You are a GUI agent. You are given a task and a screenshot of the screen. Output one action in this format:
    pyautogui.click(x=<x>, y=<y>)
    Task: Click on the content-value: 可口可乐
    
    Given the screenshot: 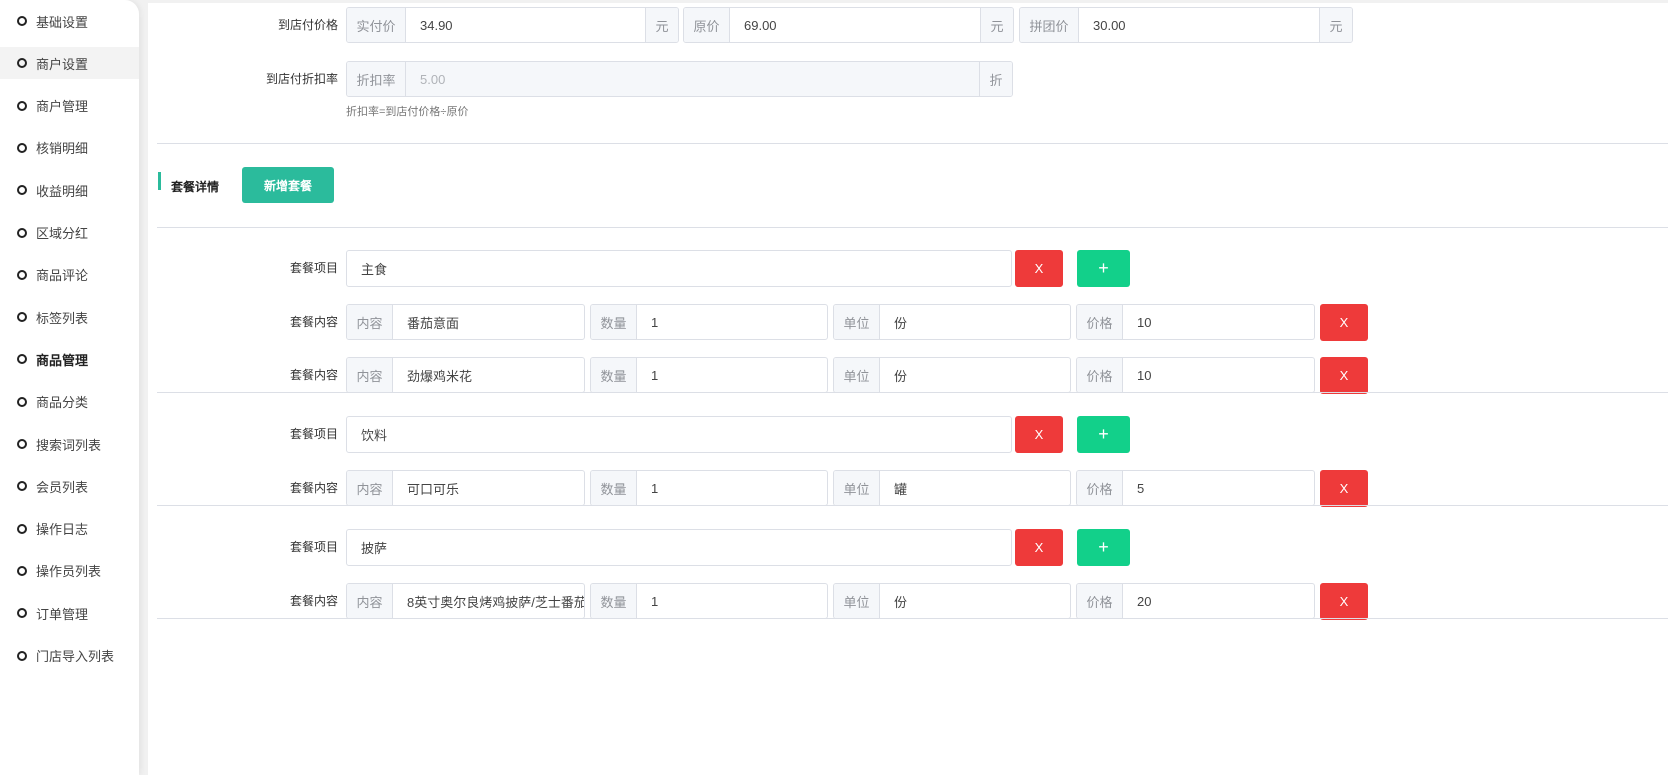 What is the action you would take?
    pyautogui.click(x=488, y=488)
    